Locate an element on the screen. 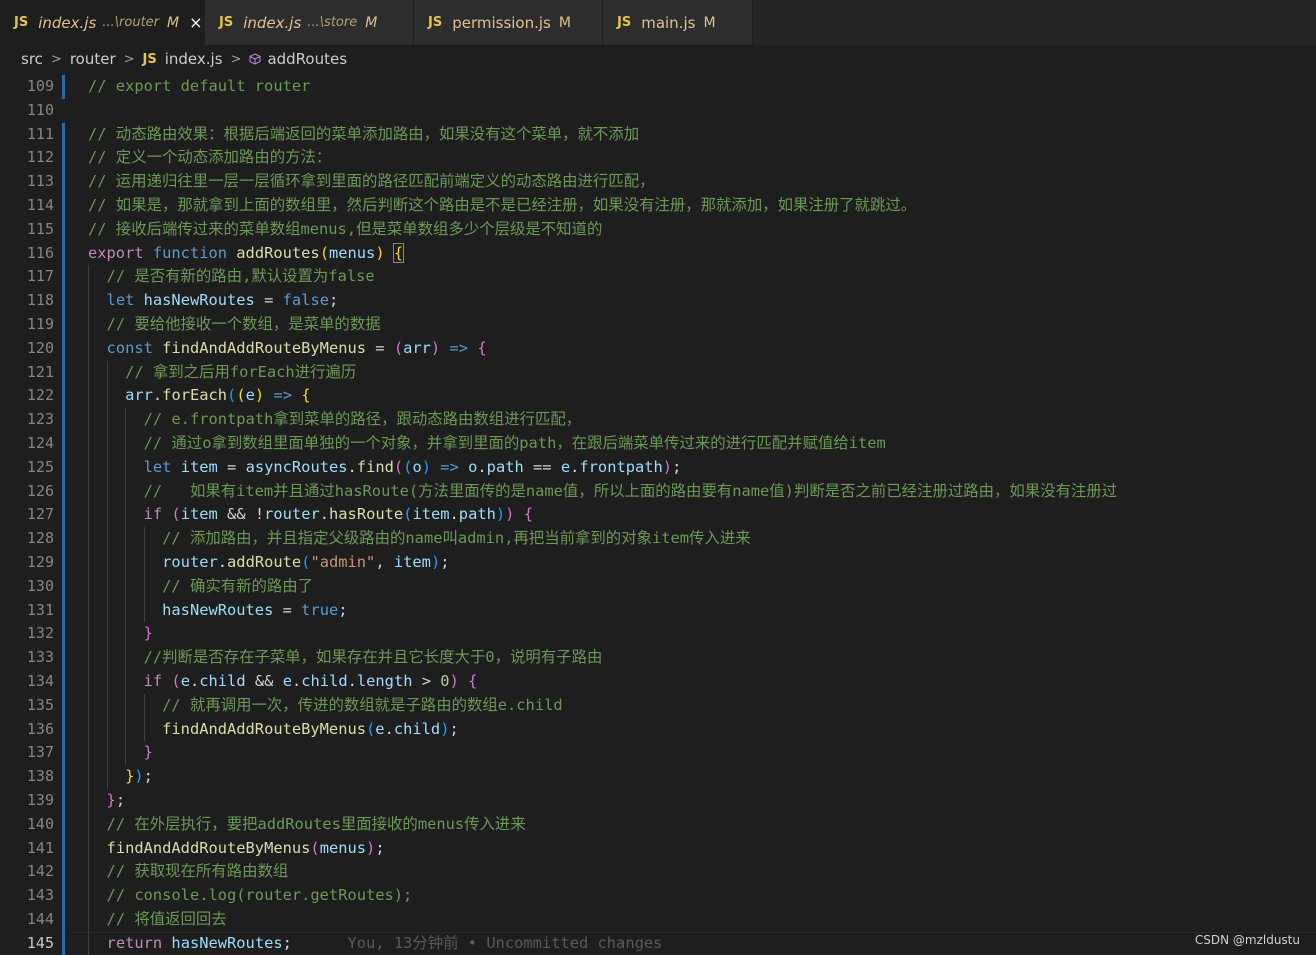  indent-guide is located at coordinates (88, 610).